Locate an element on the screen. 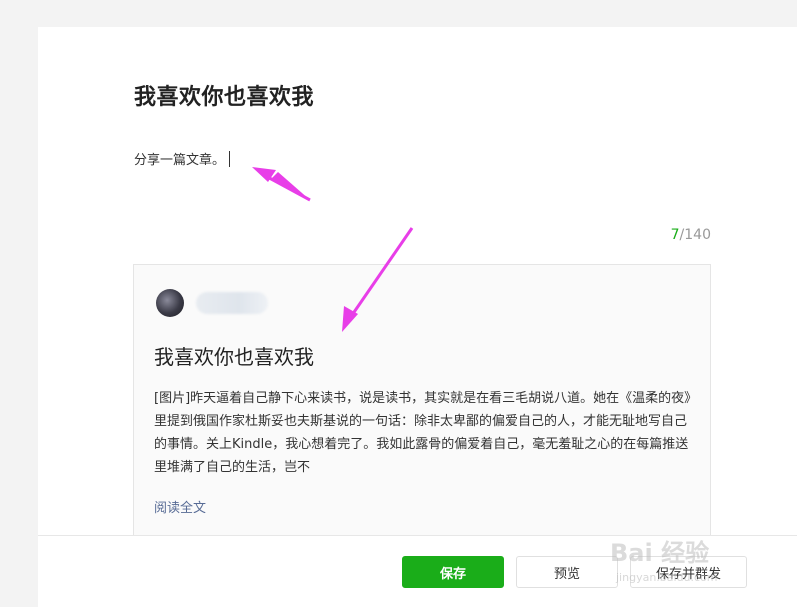  action-footer: 保存 预览 保存并群发 is located at coordinates (417, 571).